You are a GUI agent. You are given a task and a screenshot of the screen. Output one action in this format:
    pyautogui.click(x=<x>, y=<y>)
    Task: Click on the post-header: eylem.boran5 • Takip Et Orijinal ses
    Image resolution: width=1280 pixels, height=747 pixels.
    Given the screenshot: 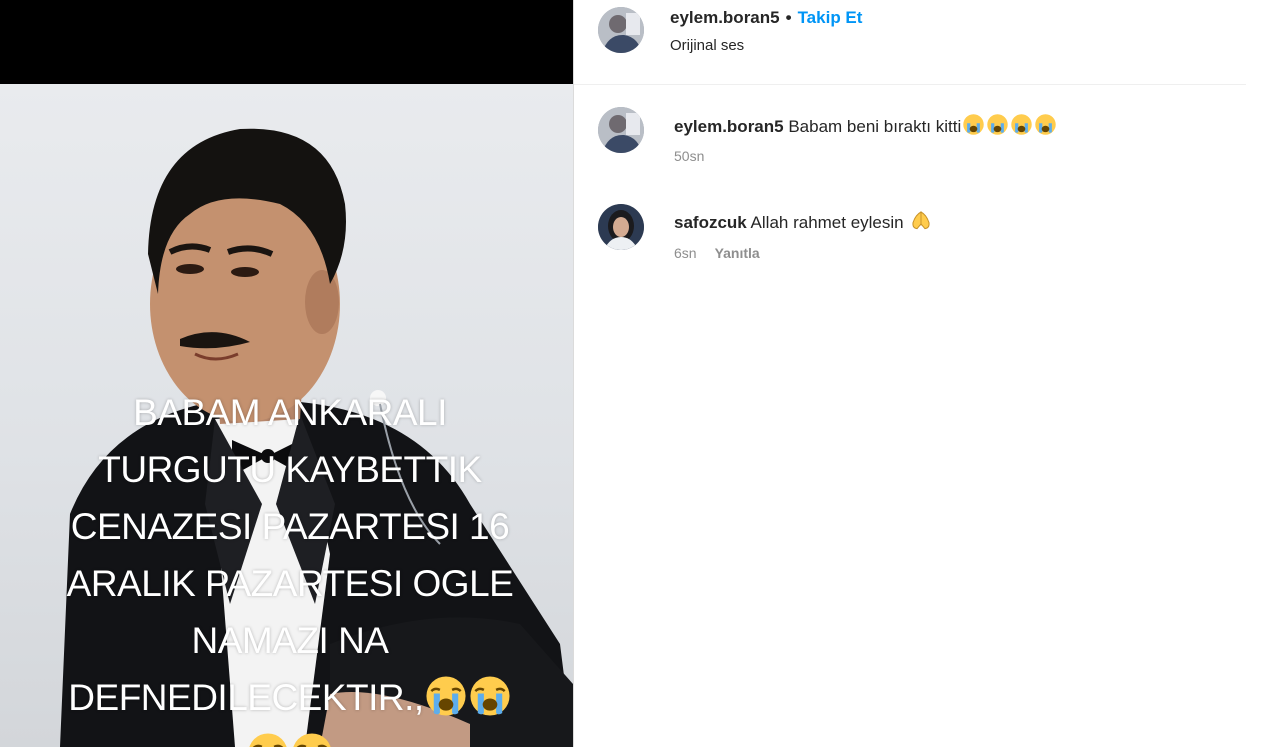 What is the action you would take?
    pyautogui.click(x=910, y=42)
    